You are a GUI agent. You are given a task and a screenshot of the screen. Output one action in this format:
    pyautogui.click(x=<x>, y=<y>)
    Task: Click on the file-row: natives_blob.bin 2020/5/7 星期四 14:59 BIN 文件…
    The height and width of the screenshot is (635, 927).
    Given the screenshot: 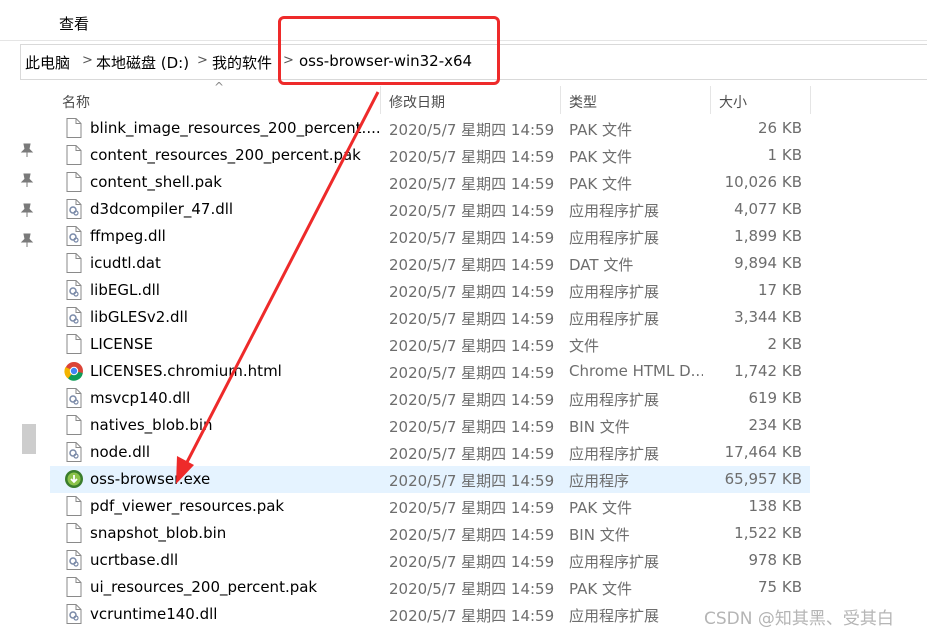 What is the action you would take?
    pyautogui.click(x=430, y=425)
    